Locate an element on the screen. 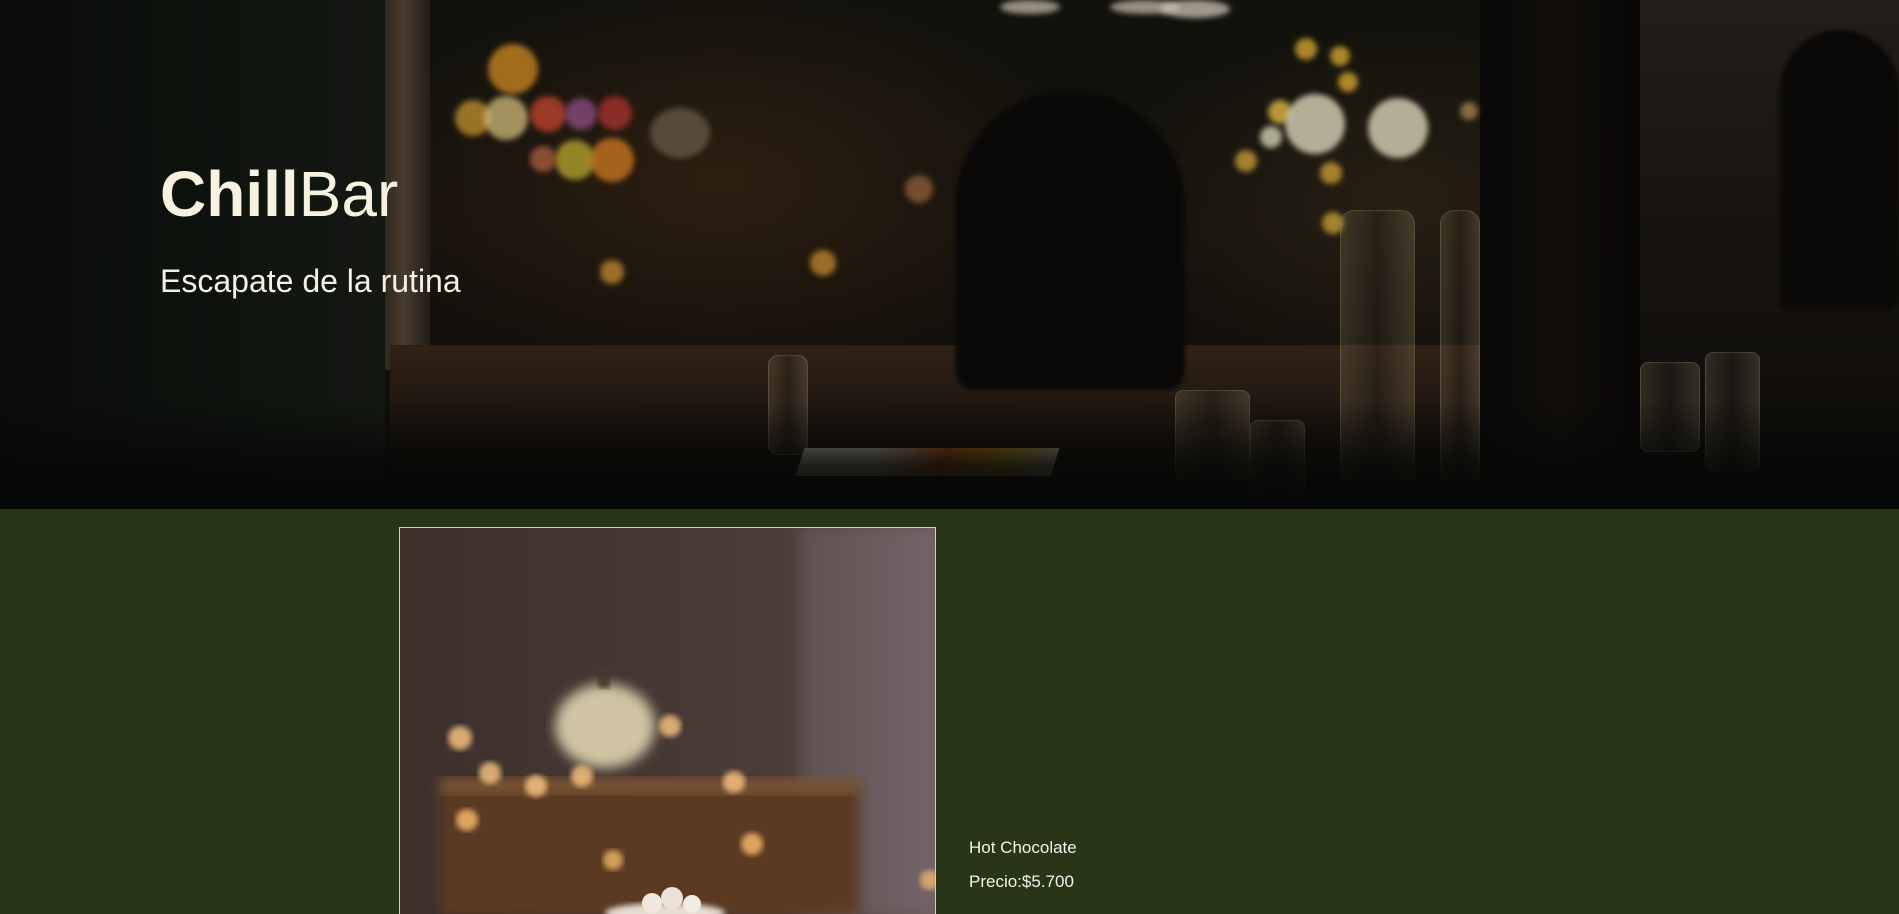 The height and width of the screenshot is (914, 1899). brand-logo: ChillBar is located at coordinates (279, 194).